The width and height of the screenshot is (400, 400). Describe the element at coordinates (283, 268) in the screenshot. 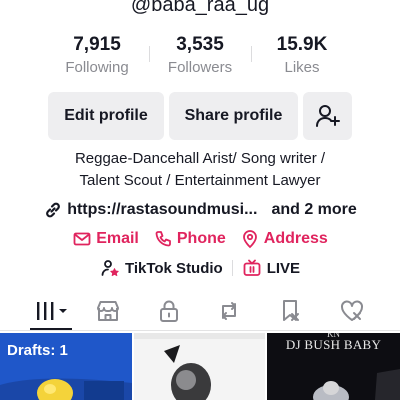

I see `live-label: LIVE` at that location.